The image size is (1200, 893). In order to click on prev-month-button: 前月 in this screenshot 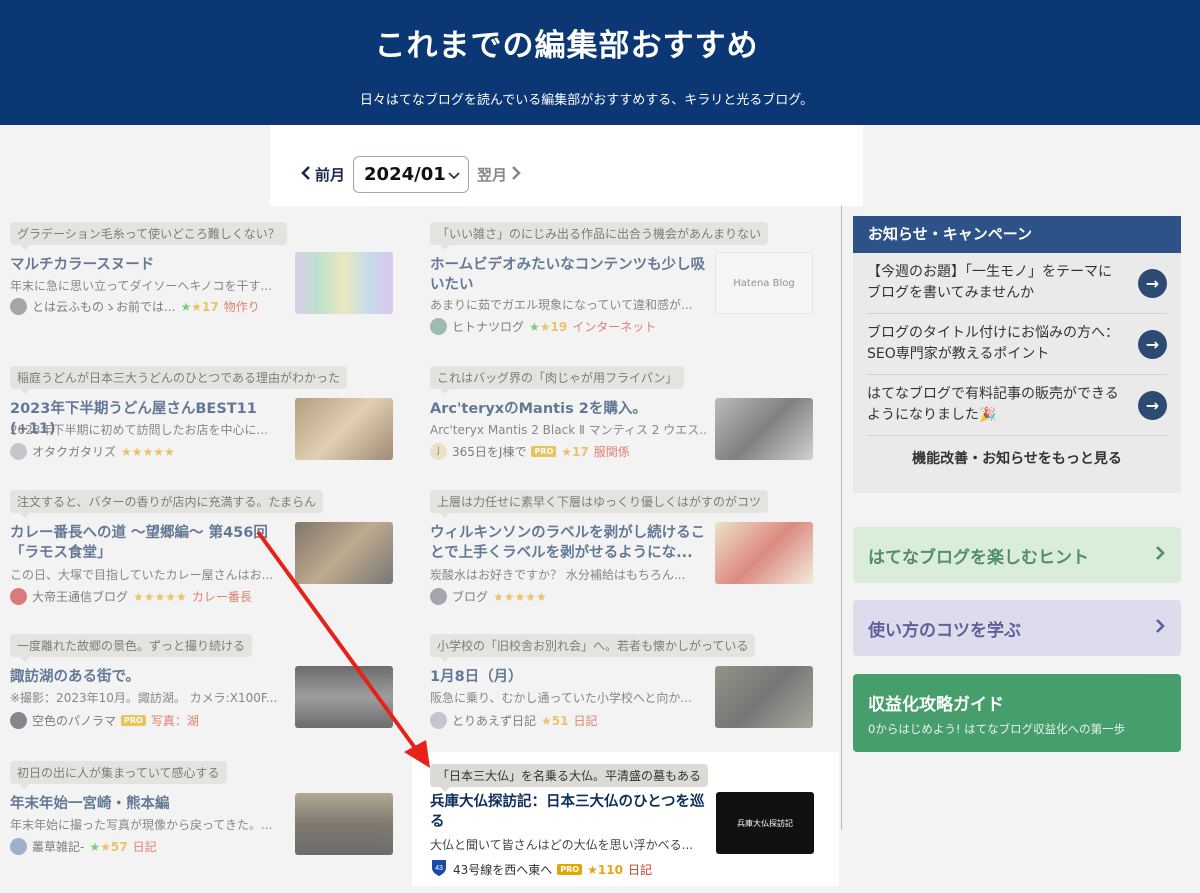, I will do `click(322, 174)`.